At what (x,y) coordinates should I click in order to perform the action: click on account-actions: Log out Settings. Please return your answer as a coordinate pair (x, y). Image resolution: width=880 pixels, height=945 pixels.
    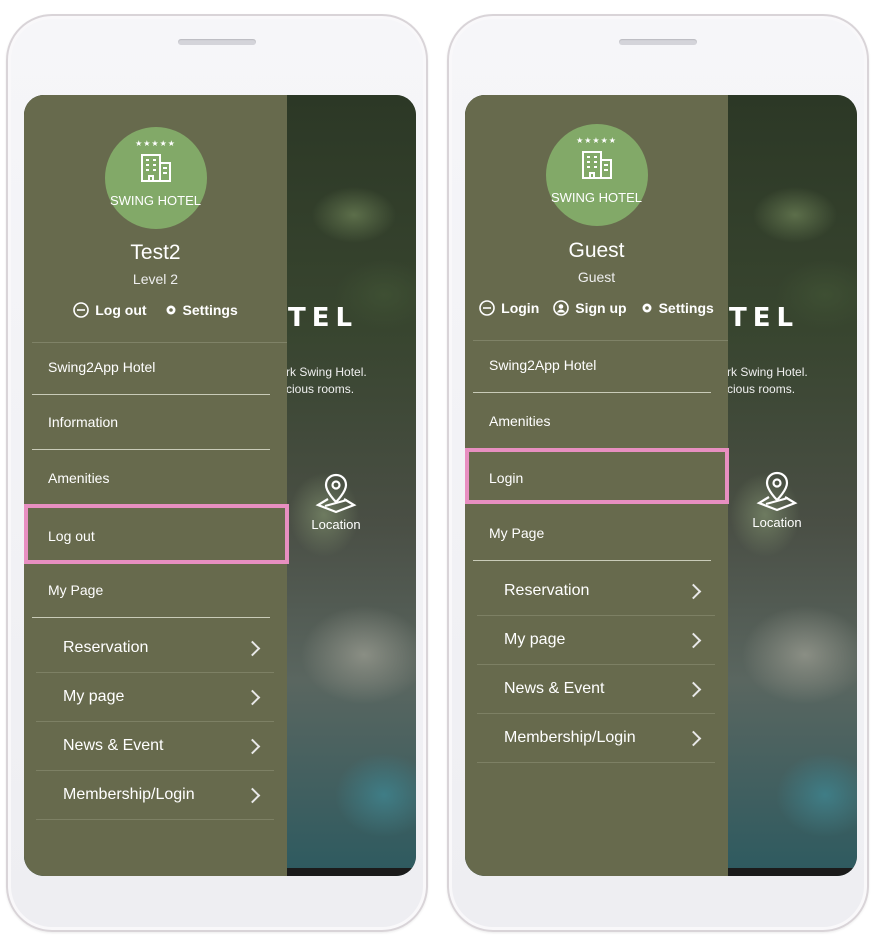
    Looking at the image, I should click on (155, 310).